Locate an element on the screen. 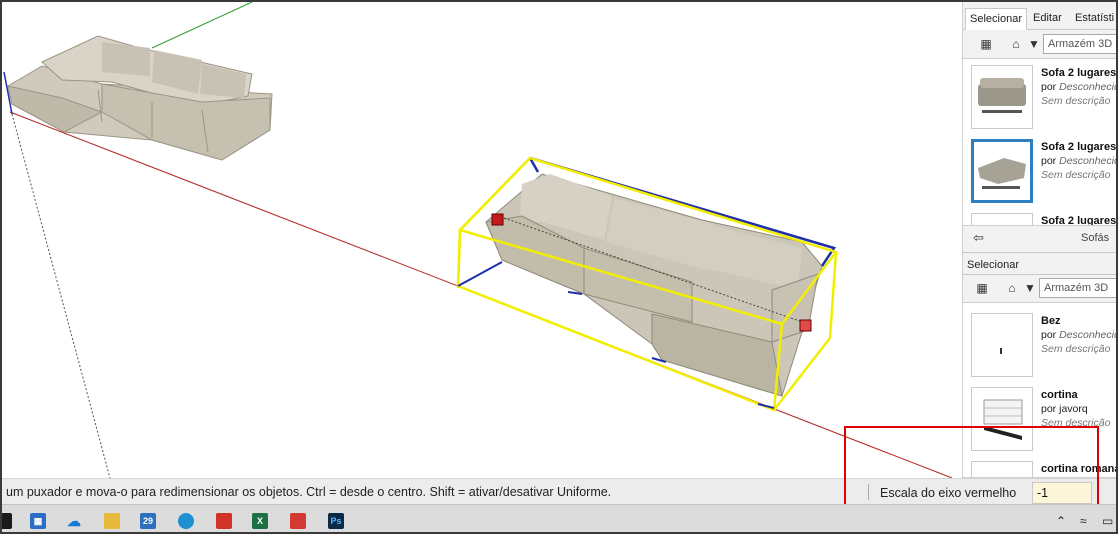 The height and width of the screenshot is (534, 1118). onedrive-icon: ☁ is located at coordinates (74, 521).